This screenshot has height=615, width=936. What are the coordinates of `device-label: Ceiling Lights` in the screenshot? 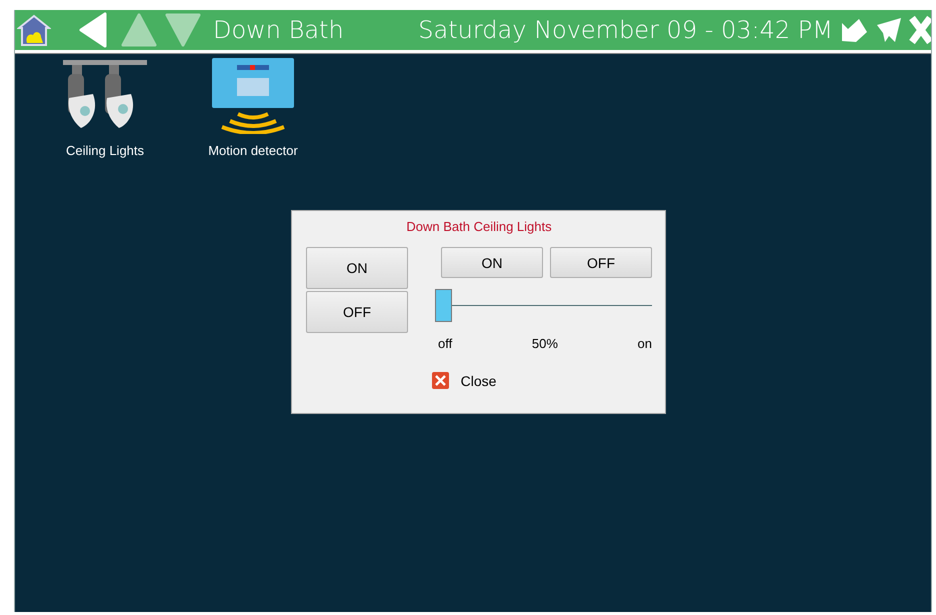 It's located at (105, 150).